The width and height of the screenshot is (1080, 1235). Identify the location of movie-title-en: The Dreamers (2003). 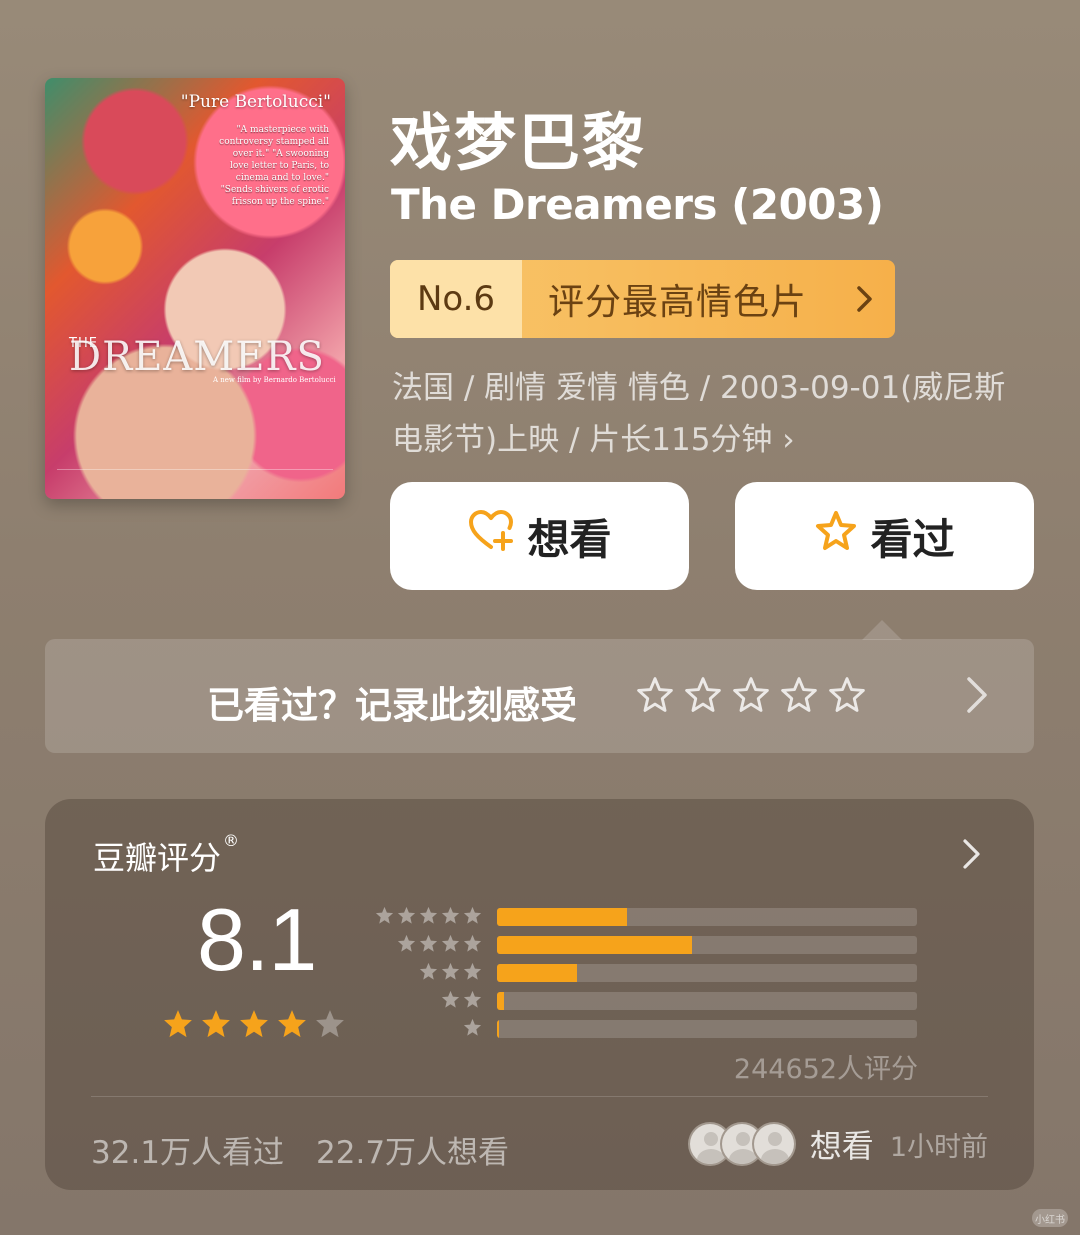
(637, 204).